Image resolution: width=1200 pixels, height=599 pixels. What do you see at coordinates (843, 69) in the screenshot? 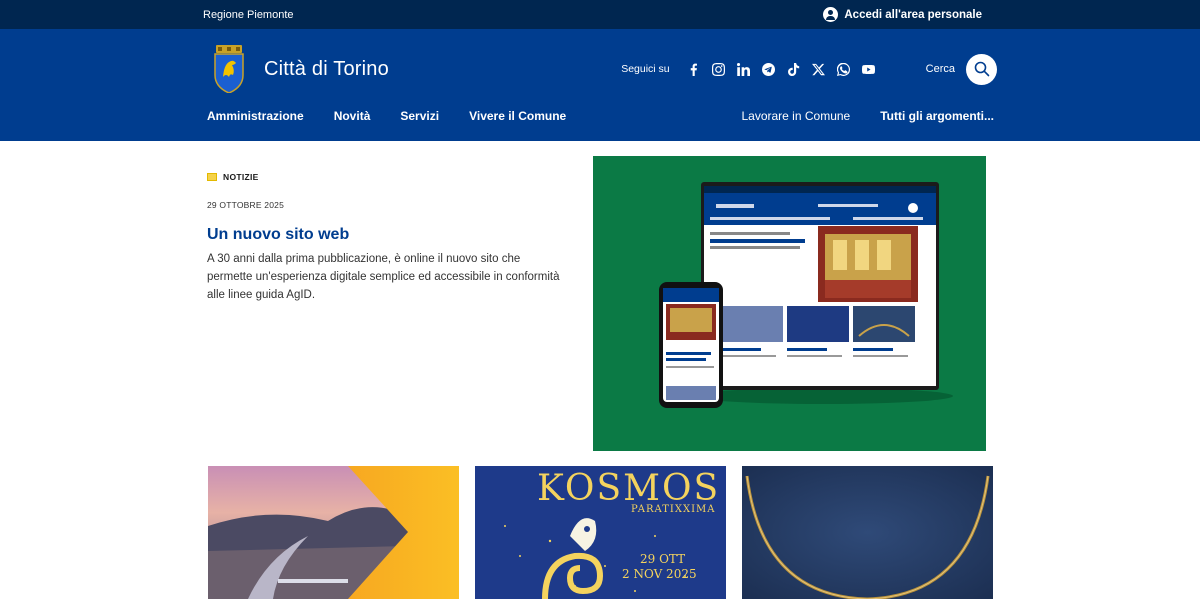
I see `whatsapp-icon` at bounding box center [843, 69].